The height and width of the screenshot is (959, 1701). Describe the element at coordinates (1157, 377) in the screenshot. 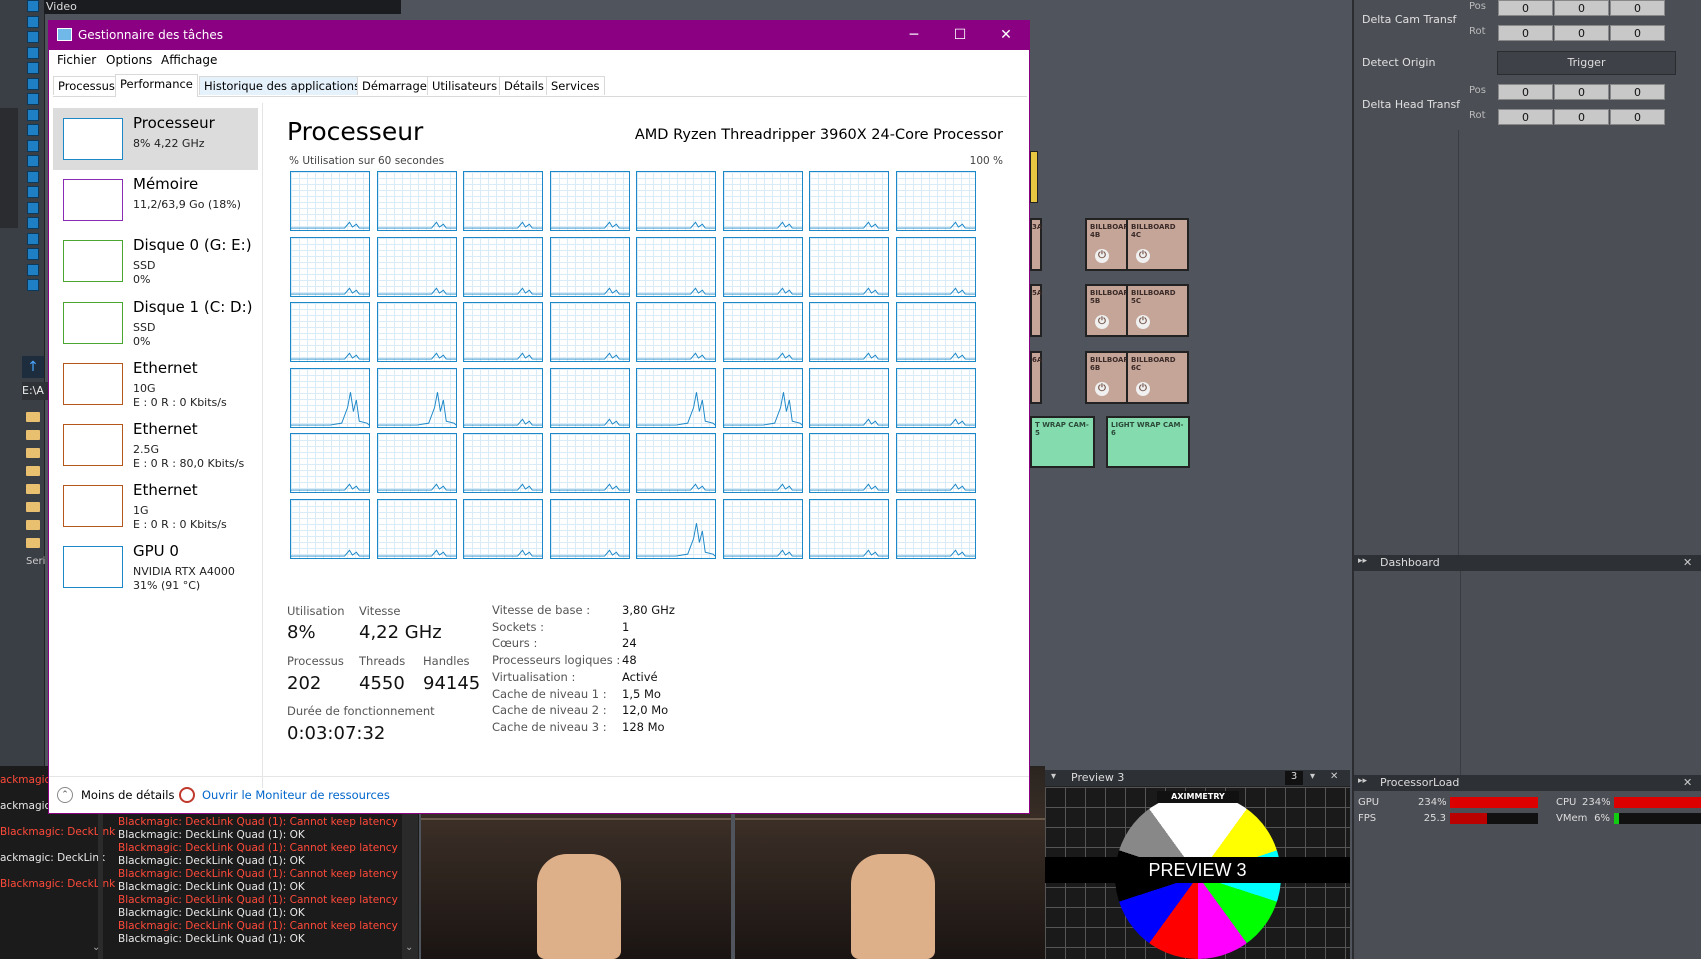

I see `tile-billboard-6c: BILLBOARD 6C ⏻` at that location.